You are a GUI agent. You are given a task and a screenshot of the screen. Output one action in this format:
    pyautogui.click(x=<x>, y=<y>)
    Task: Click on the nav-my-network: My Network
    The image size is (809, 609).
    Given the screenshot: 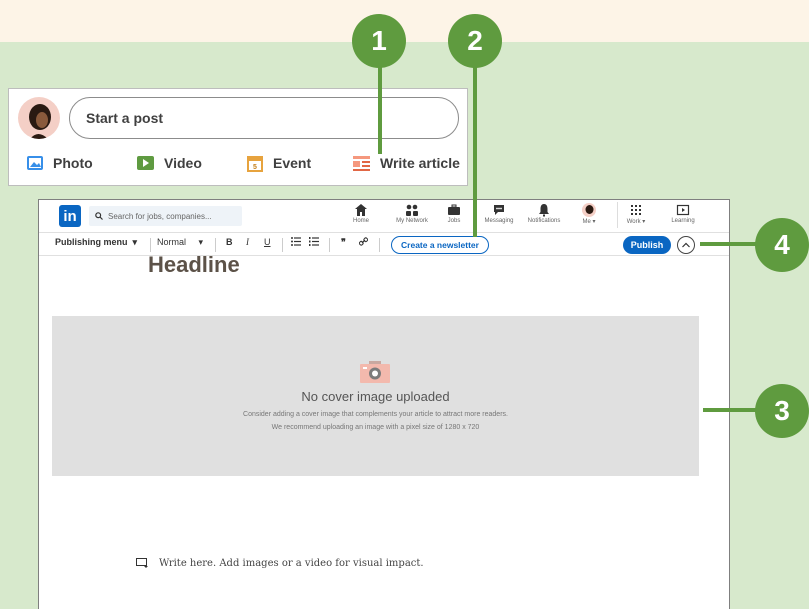 What is the action you would take?
    pyautogui.click(x=412, y=216)
    